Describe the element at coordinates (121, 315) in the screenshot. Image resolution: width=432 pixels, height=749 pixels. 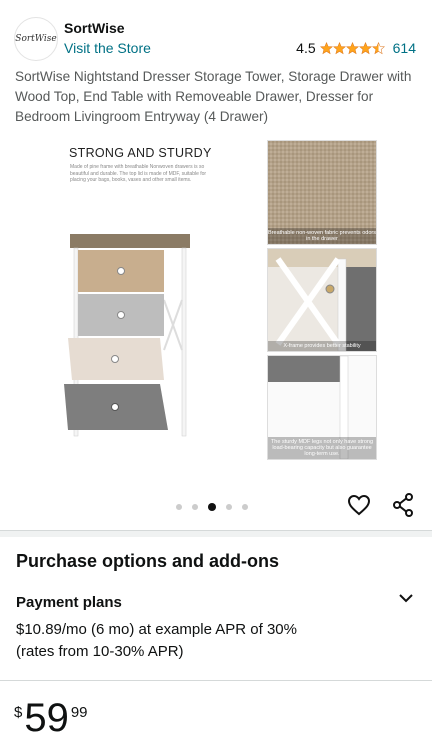
I see `drawer-2-pull` at that location.